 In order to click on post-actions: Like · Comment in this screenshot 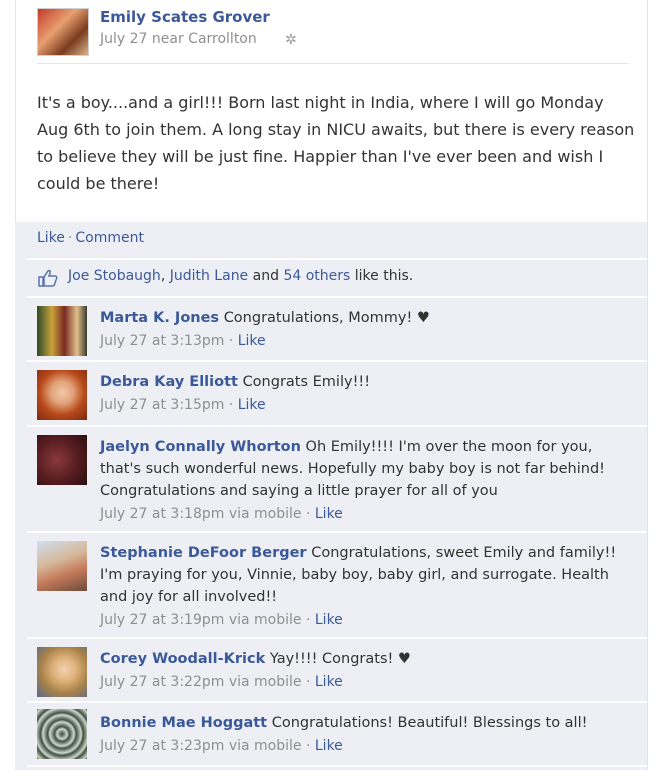, I will do `click(90, 238)`.